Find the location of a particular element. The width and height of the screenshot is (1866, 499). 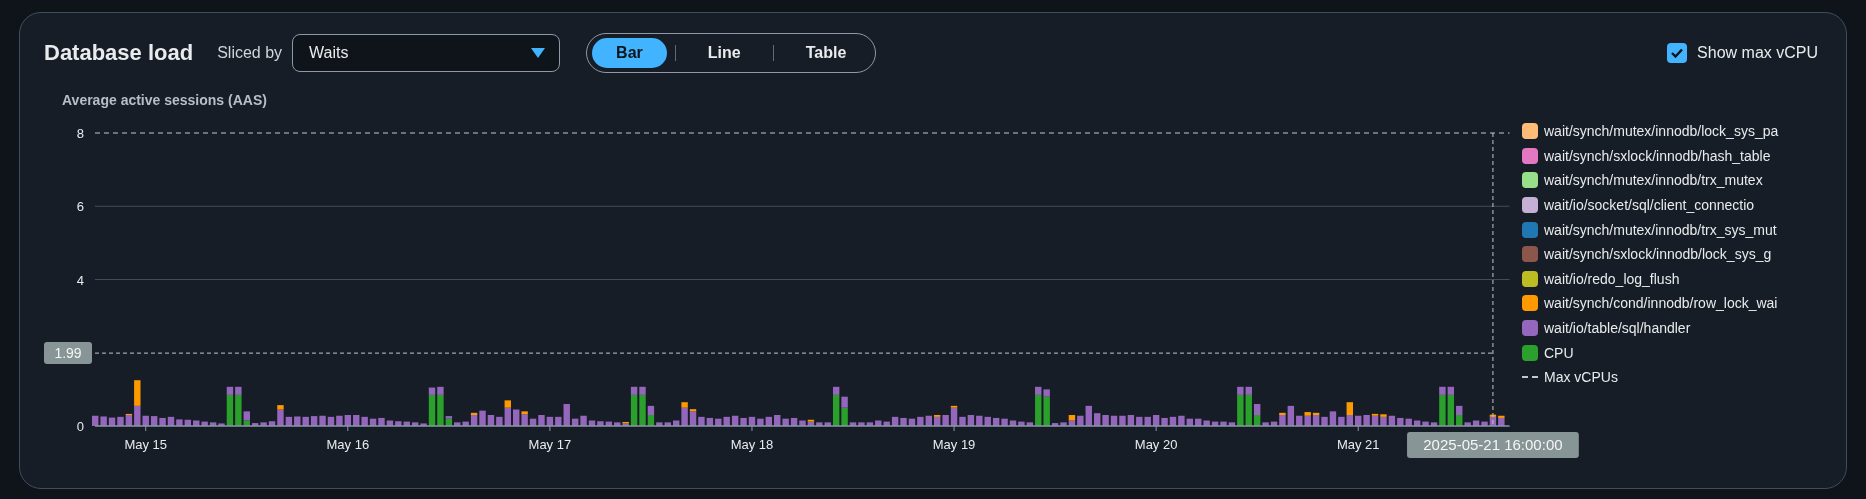

legend-label: wait/synch/mutex/innodb/trx_mutex is located at coordinates (1653, 180).